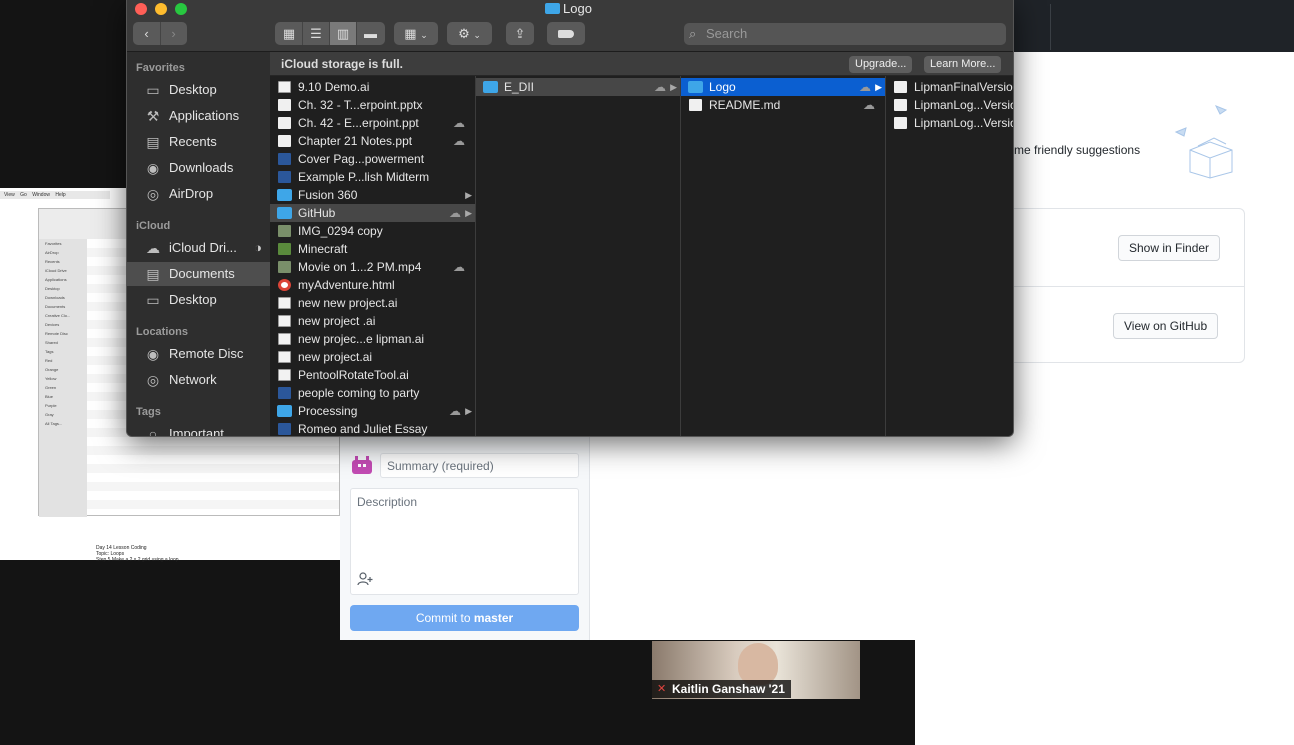  What do you see at coordinates (1169, 248) in the screenshot?
I see `show-in-finder-button: Show in Finder` at bounding box center [1169, 248].